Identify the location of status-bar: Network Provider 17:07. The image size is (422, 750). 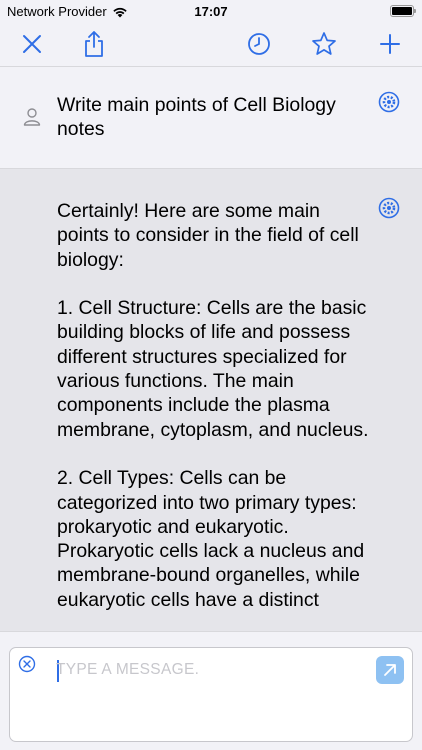
(211, 11).